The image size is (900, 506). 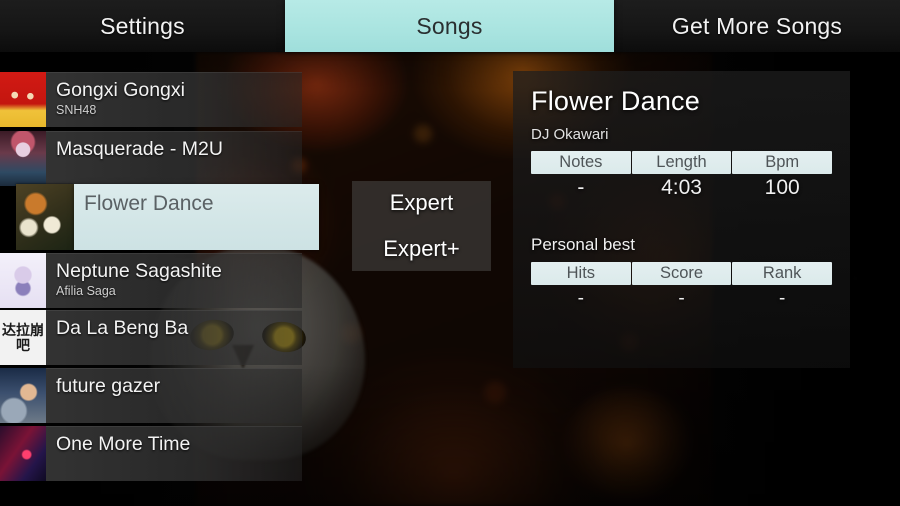 I want to click on stat-length-label: Length, so click(x=681, y=162).